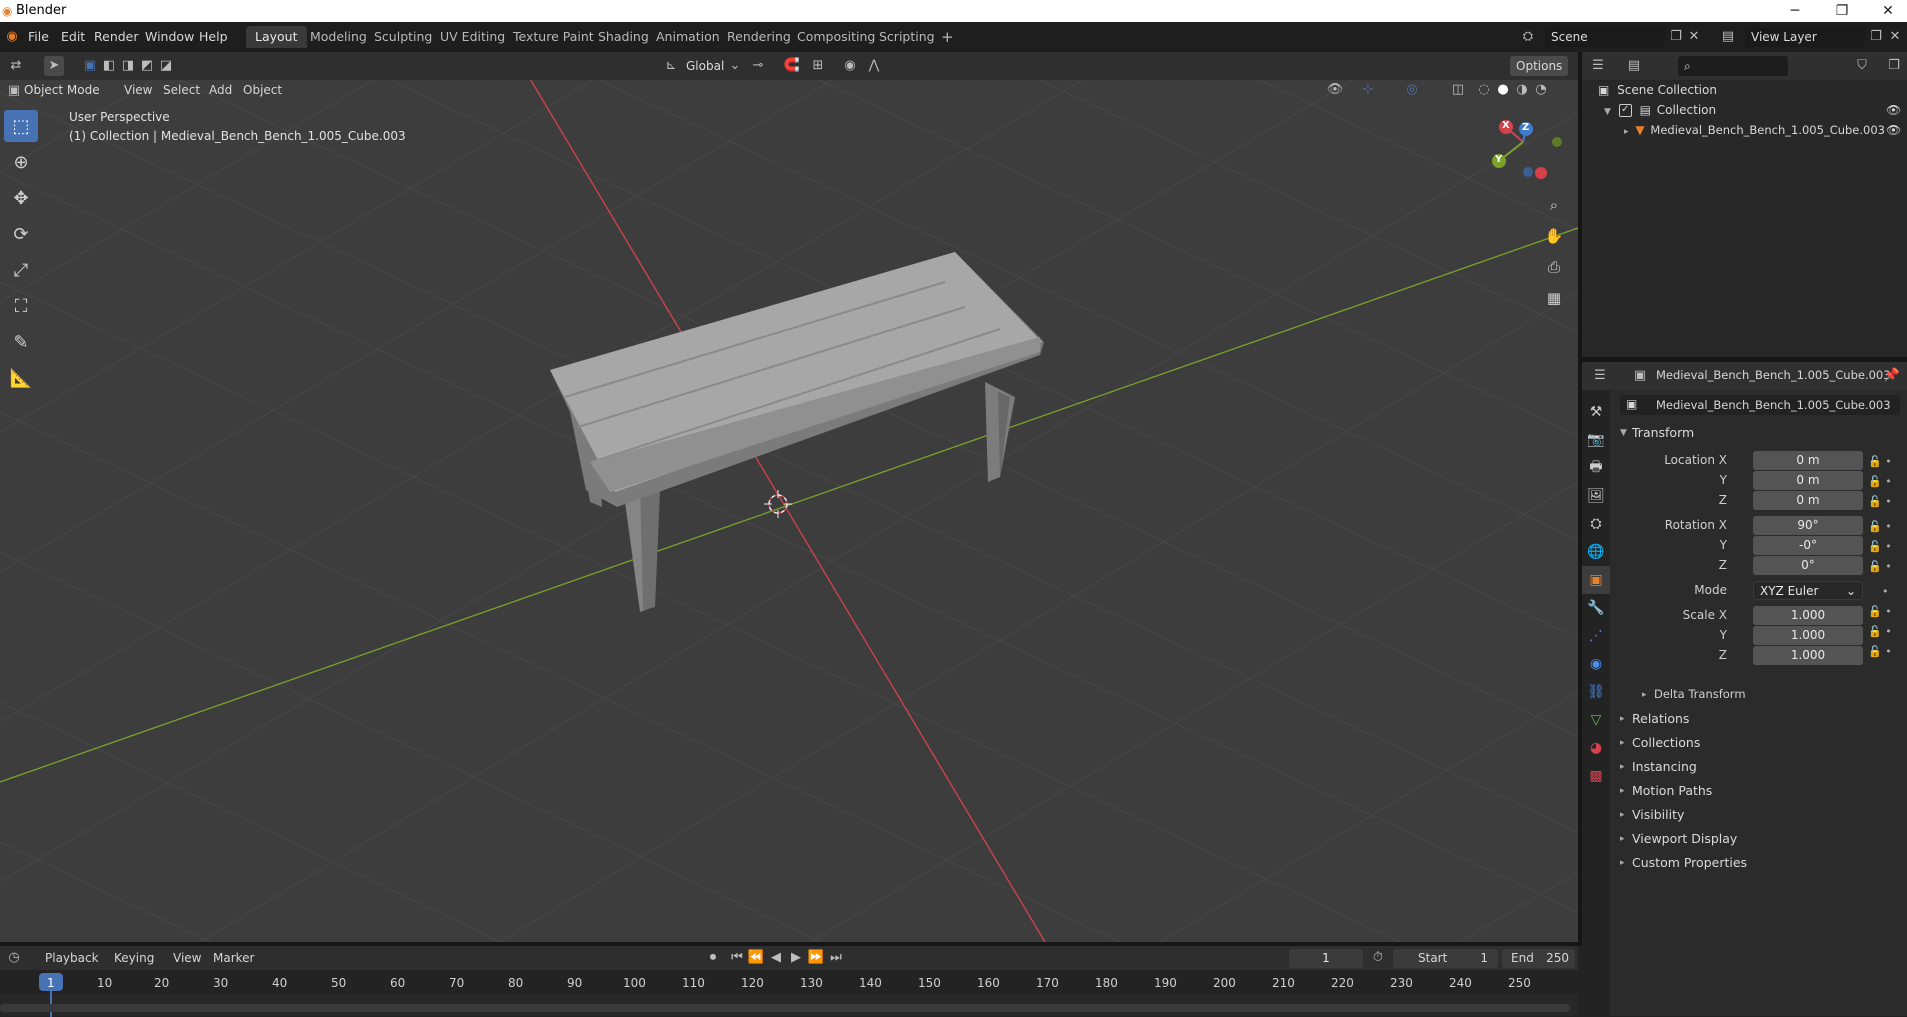  I want to click on play-reverse-icon: ◀, so click(776, 958).